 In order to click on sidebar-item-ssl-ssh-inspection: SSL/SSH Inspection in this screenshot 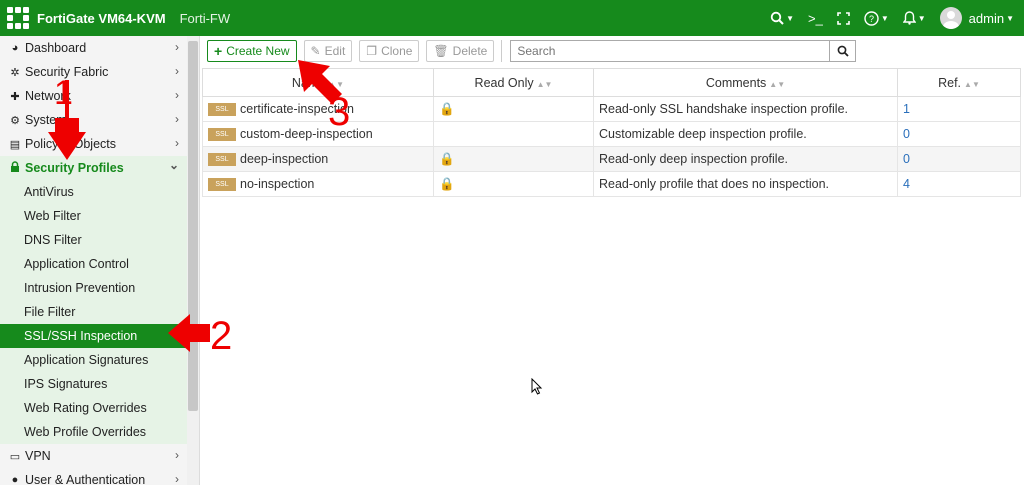, I will do `click(99, 336)`.